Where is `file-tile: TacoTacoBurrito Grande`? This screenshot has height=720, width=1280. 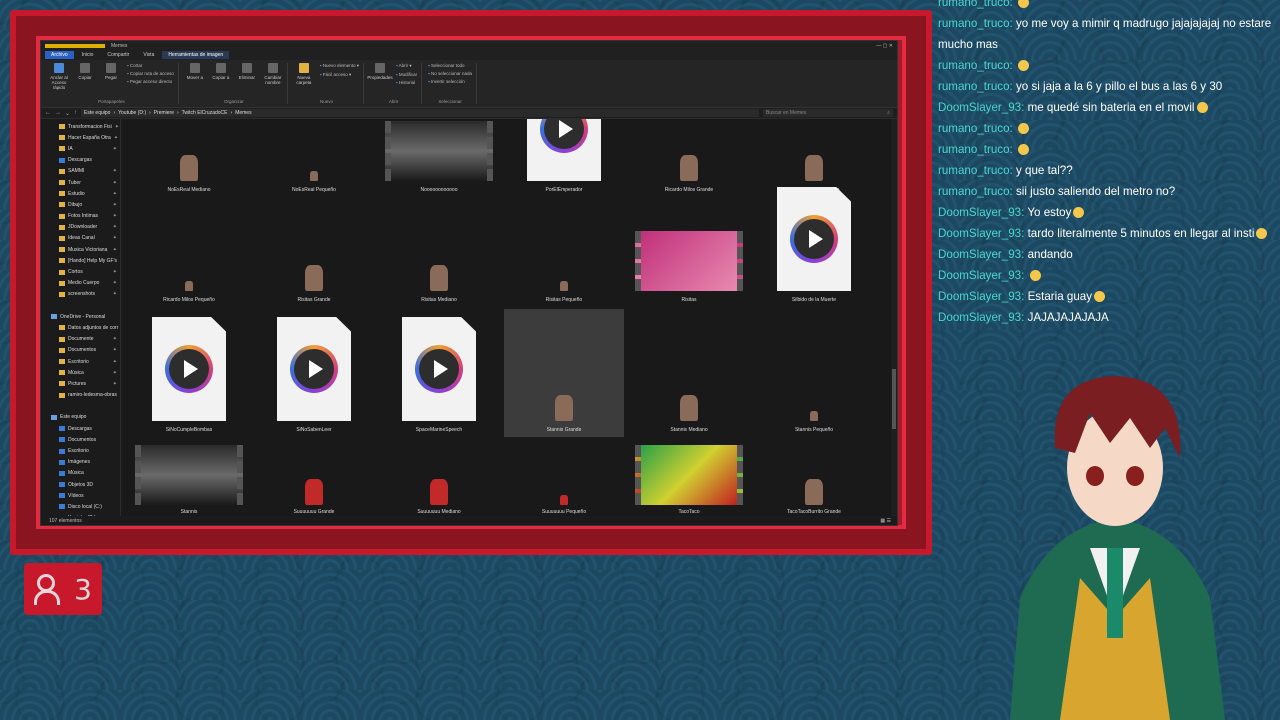
file-tile: TacoTacoBurrito Grande is located at coordinates (814, 477).